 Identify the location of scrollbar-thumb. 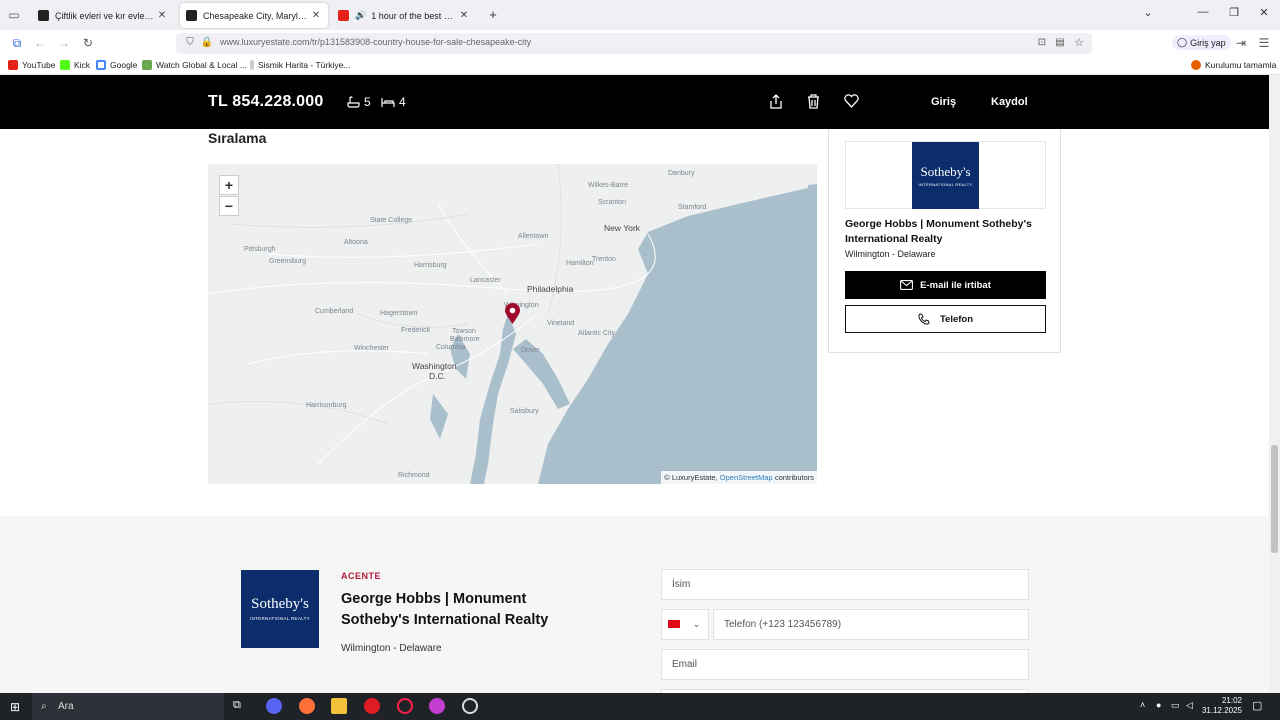
(1274, 499).